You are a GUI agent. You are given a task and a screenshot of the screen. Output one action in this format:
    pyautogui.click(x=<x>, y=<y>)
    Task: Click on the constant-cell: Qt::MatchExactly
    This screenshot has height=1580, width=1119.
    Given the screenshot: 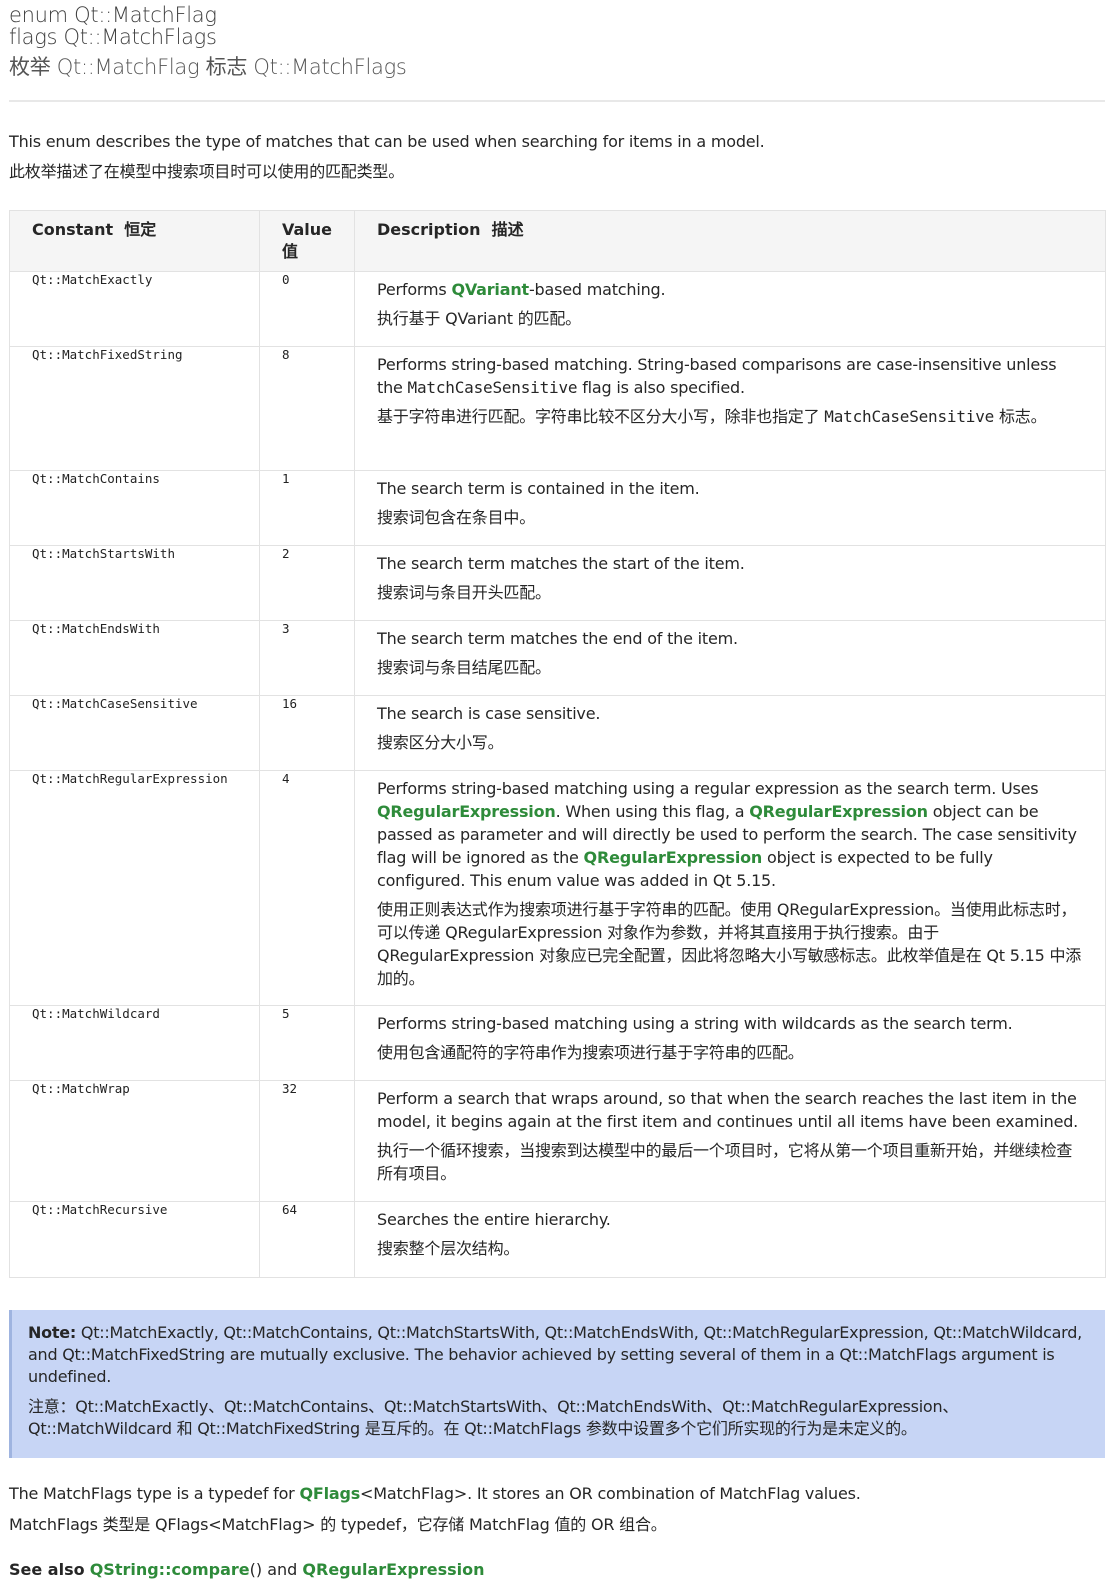 What is the action you would take?
    pyautogui.click(x=134, y=309)
    